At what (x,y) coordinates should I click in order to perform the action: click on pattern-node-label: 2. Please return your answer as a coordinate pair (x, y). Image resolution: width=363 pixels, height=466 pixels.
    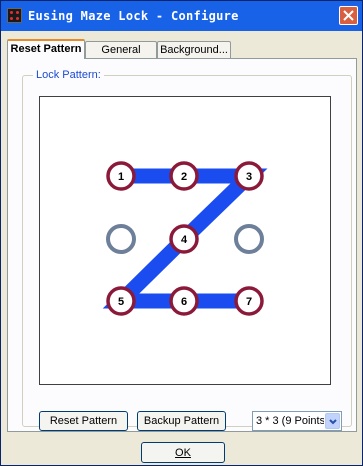
    Looking at the image, I should click on (184, 177).